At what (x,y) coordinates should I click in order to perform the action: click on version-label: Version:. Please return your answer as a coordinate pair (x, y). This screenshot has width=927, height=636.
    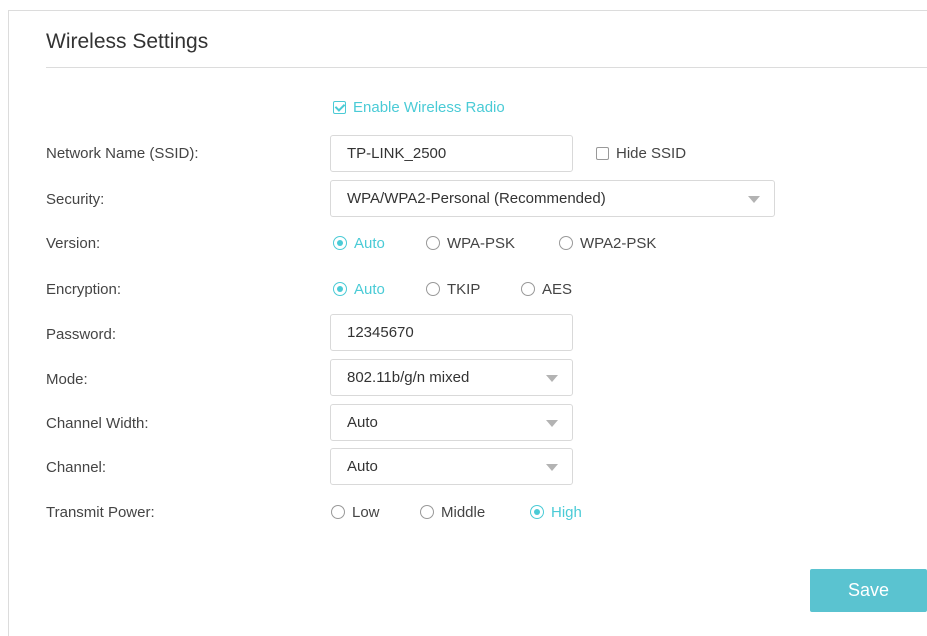
    Looking at the image, I should click on (73, 243).